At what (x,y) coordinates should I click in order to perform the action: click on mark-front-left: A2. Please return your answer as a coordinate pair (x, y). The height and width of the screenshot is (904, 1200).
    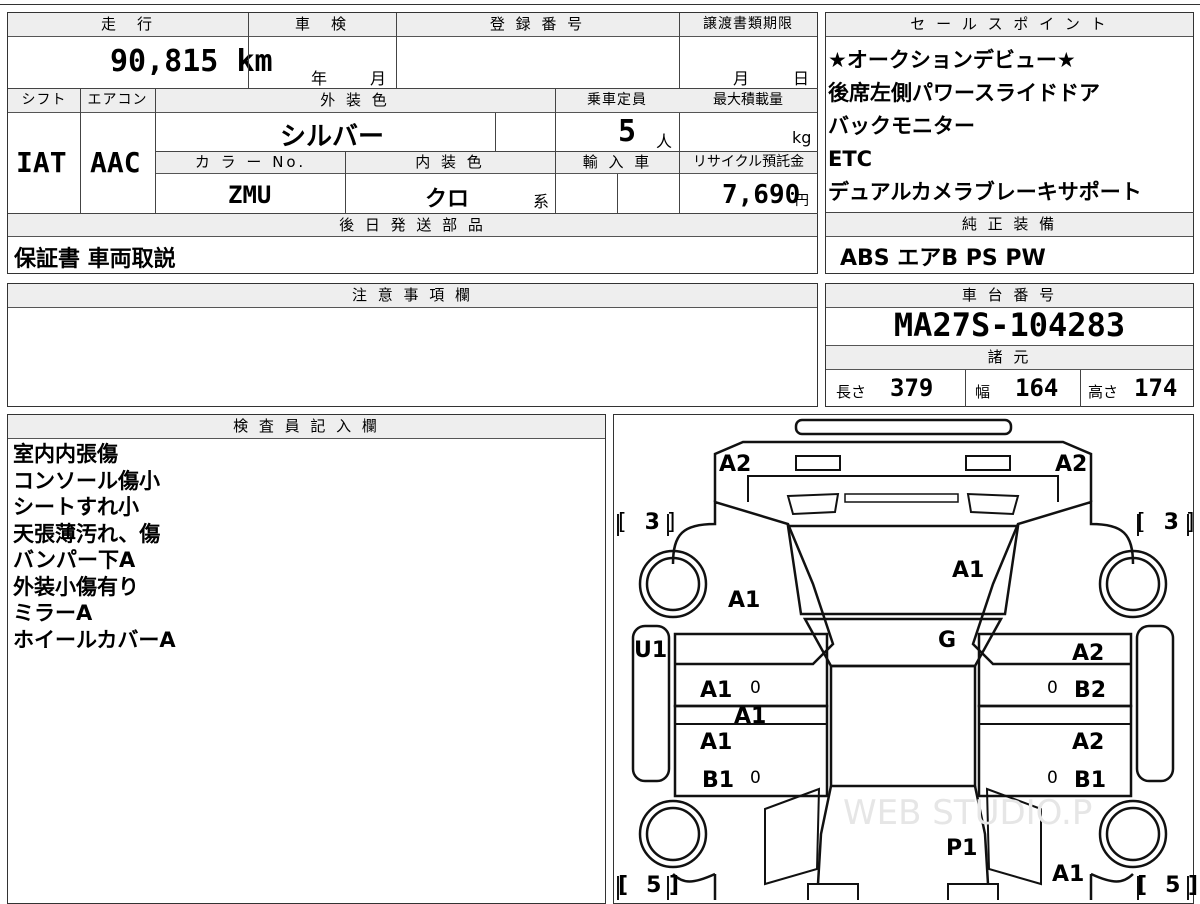
    Looking at the image, I should click on (735, 464).